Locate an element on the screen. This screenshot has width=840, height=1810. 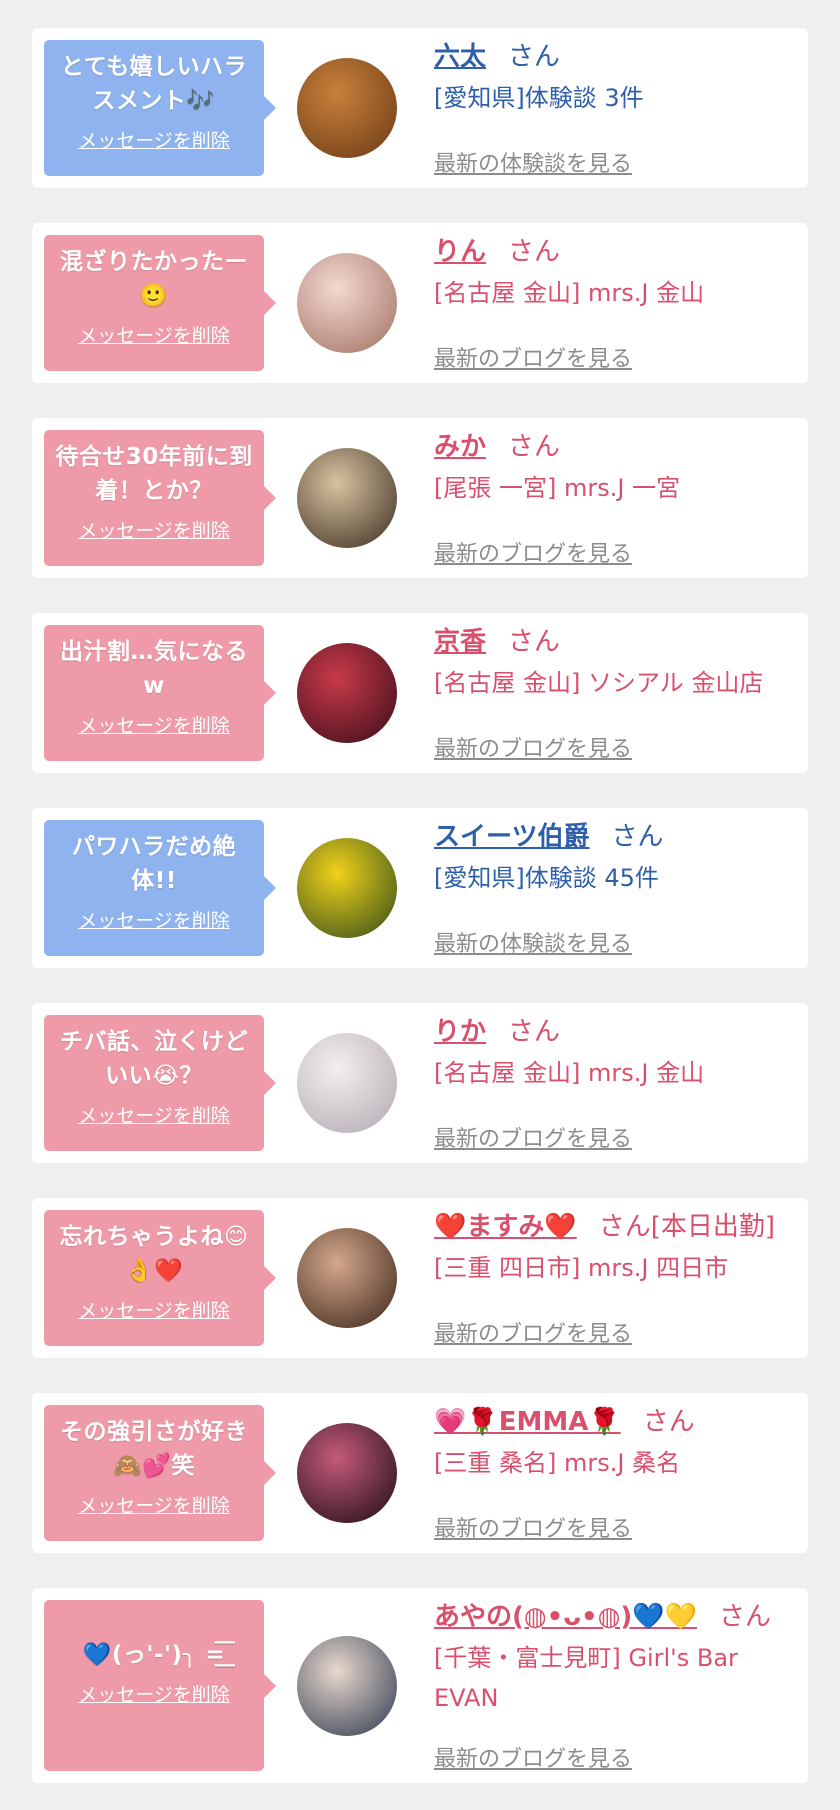
user-info: 六太 さん [愛知県]体験談 3件 is located at coordinates (616, 78).